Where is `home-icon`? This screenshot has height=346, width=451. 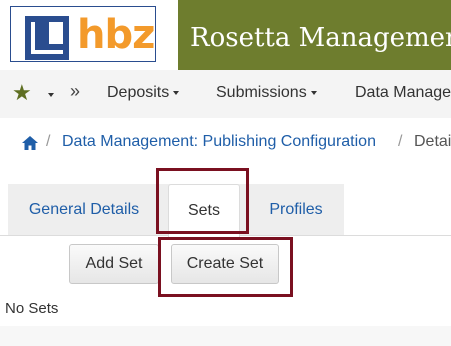
home-icon is located at coordinates (30, 143).